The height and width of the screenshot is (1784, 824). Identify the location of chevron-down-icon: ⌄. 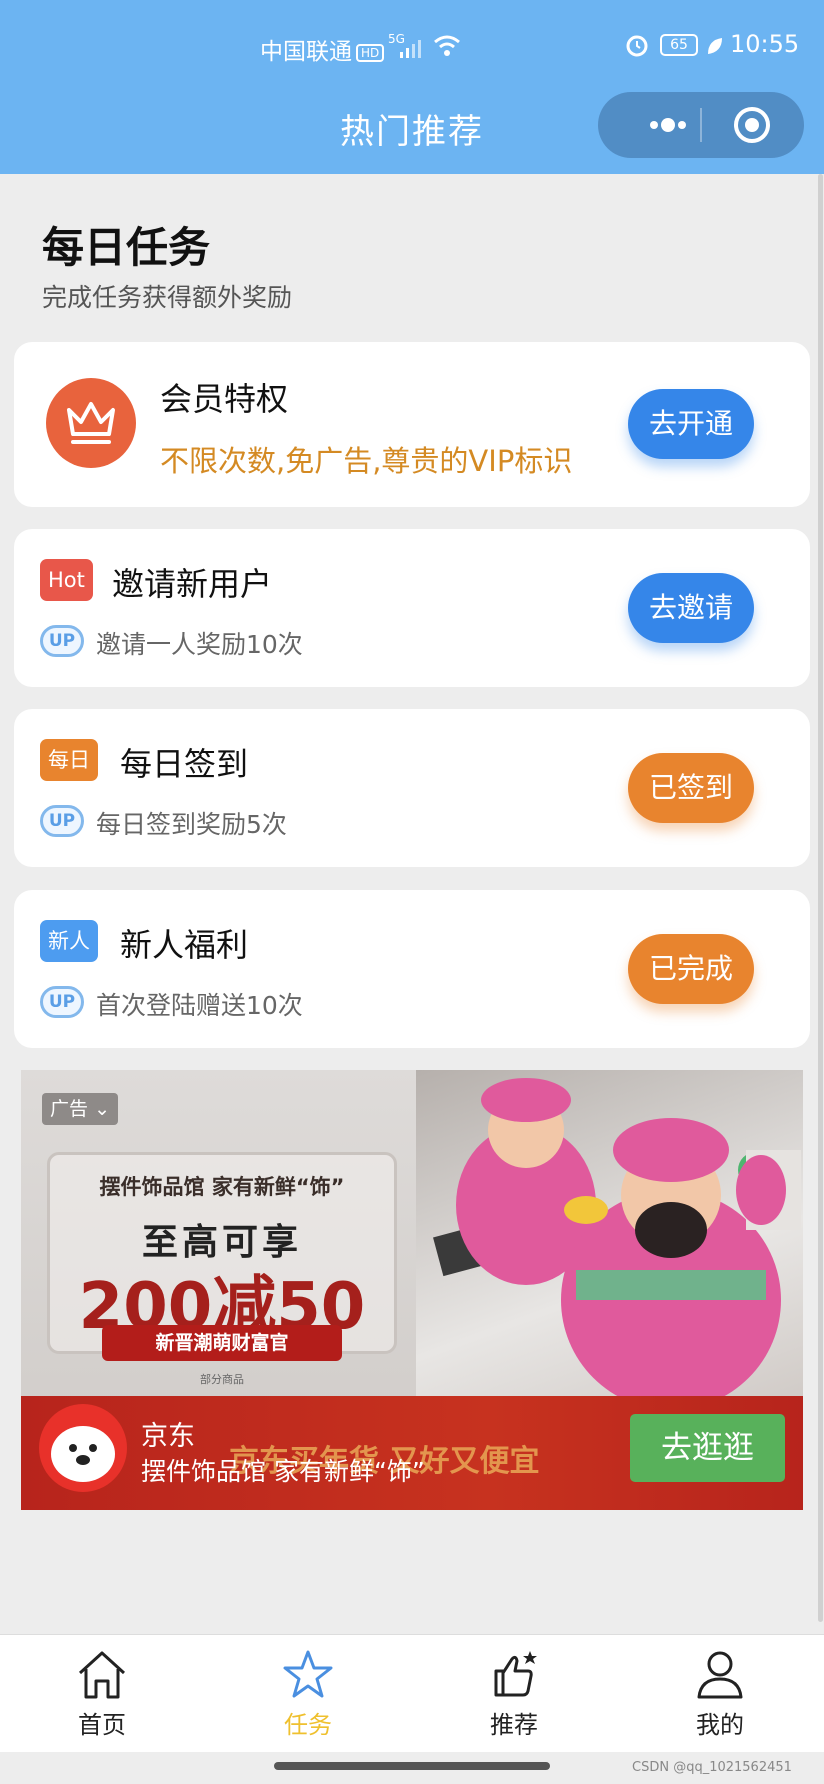
(102, 1109).